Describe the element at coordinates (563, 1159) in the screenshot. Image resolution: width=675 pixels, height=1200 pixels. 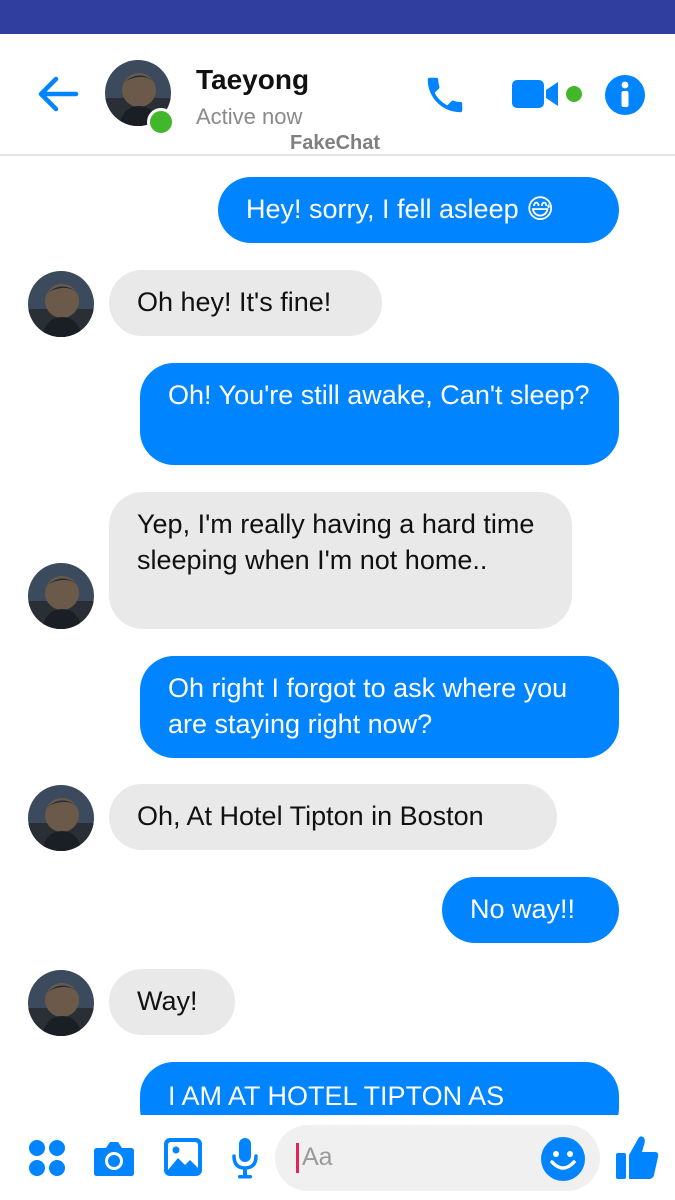
I see `emoji-icon` at that location.